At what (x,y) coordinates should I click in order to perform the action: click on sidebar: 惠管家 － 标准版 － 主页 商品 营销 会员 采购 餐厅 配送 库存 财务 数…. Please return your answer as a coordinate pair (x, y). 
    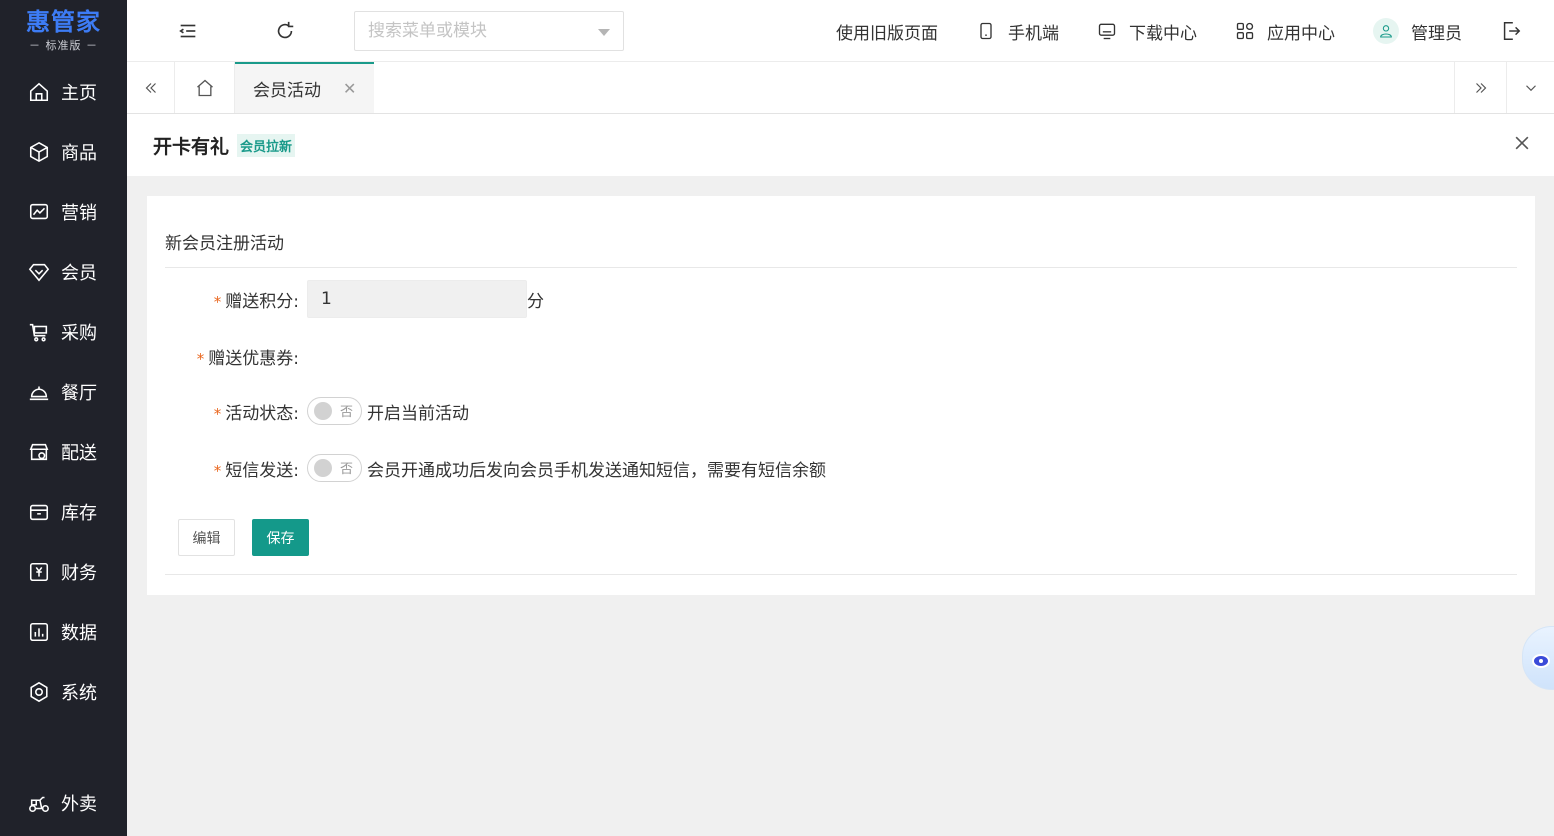
    Looking at the image, I should click on (63, 418).